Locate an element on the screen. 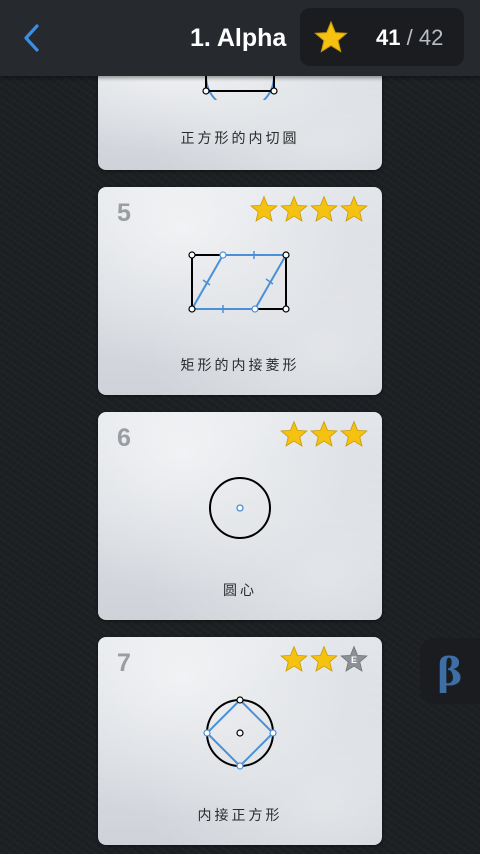 The width and height of the screenshot is (480, 854). score-panel: 41 / 42 is located at coordinates (382, 37).